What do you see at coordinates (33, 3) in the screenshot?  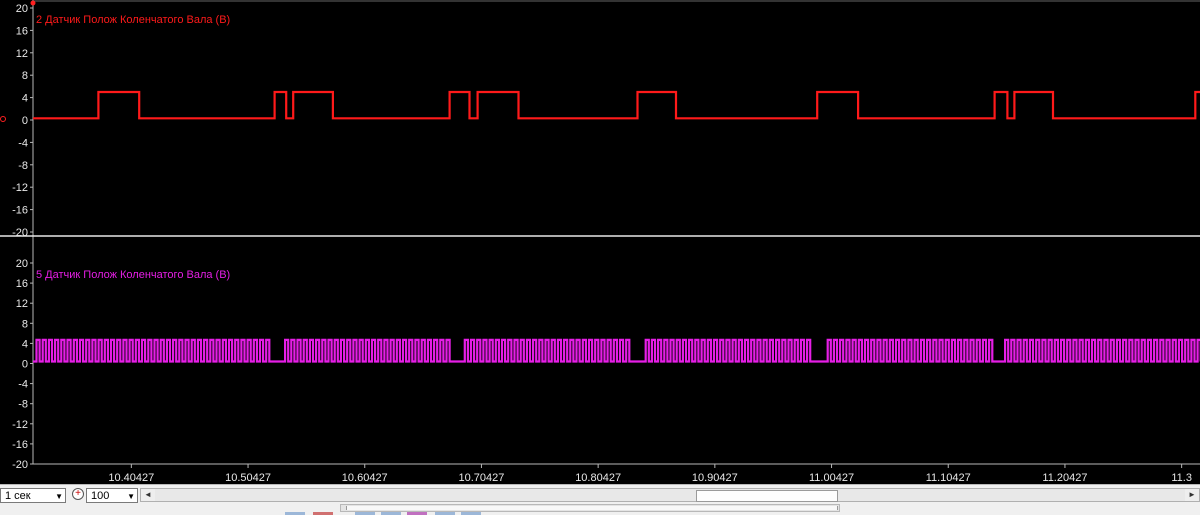 I see `channel-marker` at bounding box center [33, 3].